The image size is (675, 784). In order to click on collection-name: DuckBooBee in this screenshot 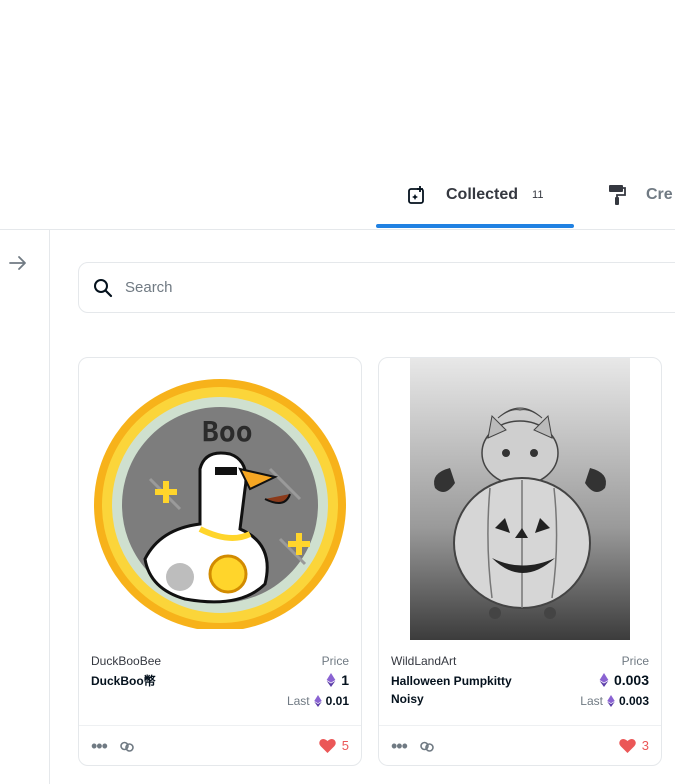, I will do `click(126, 661)`.